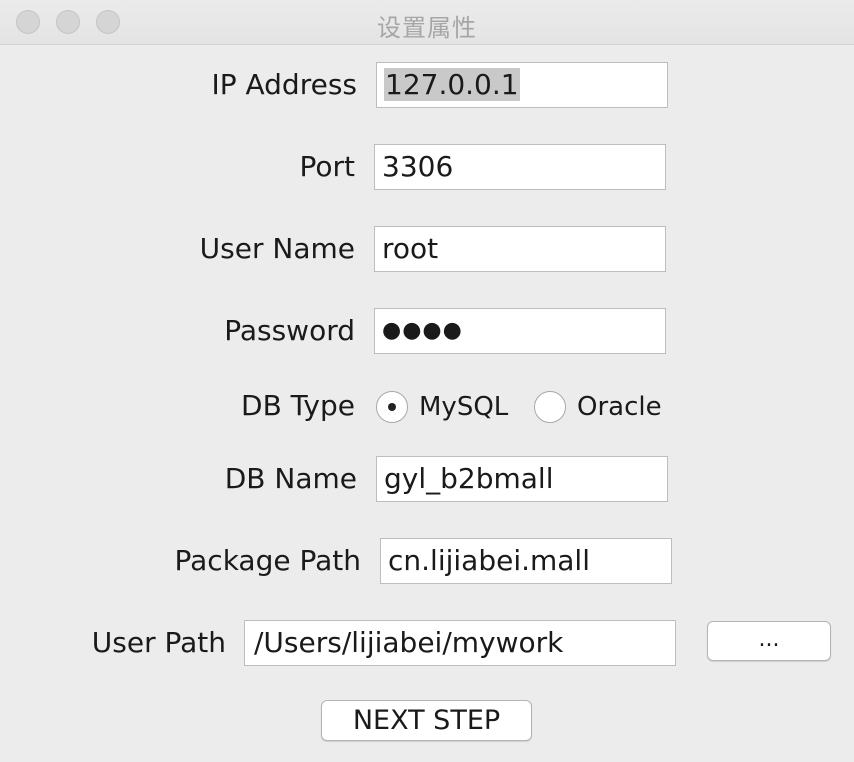 This screenshot has height=762, width=854. I want to click on user-name-label: User Name, so click(277, 248).